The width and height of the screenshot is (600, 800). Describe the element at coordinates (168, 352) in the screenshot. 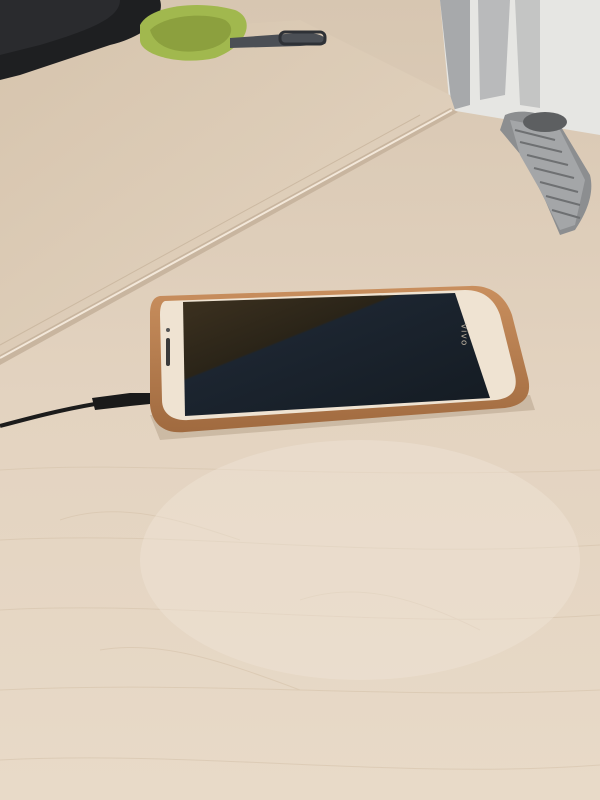

I see `phone-earpiece` at that location.